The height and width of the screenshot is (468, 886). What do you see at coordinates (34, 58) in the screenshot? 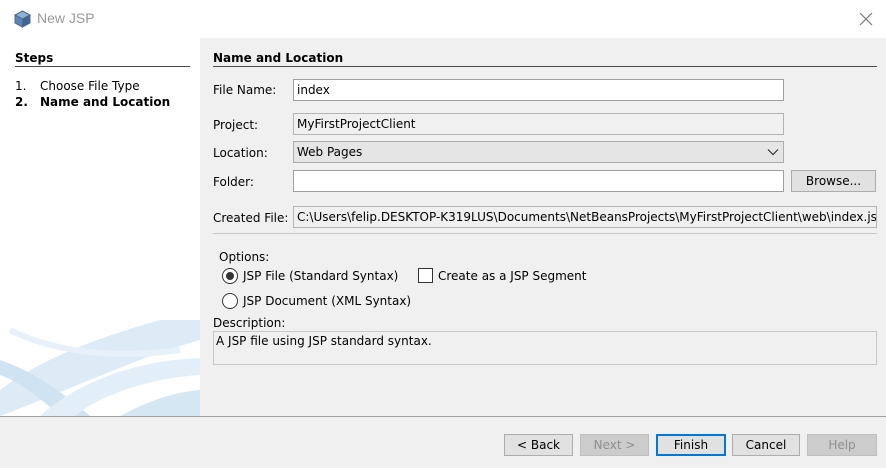
I see `steps-title: Steps` at bounding box center [34, 58].